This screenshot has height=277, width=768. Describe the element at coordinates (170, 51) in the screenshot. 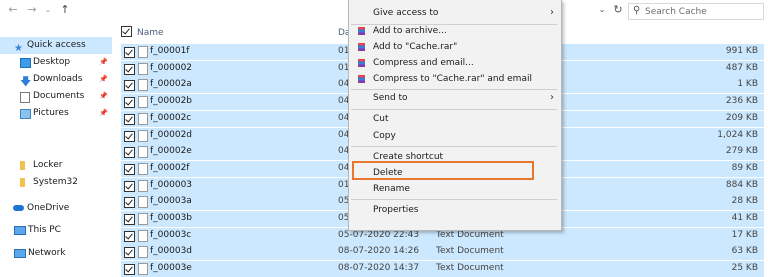

I see `file-name: f_00001f` at that location.